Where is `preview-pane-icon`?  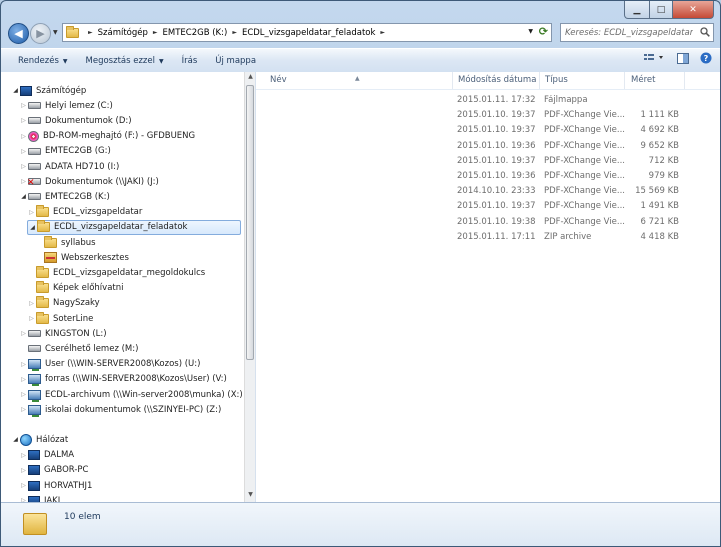
preview-pane-icon is located at coordinates (683, 58).